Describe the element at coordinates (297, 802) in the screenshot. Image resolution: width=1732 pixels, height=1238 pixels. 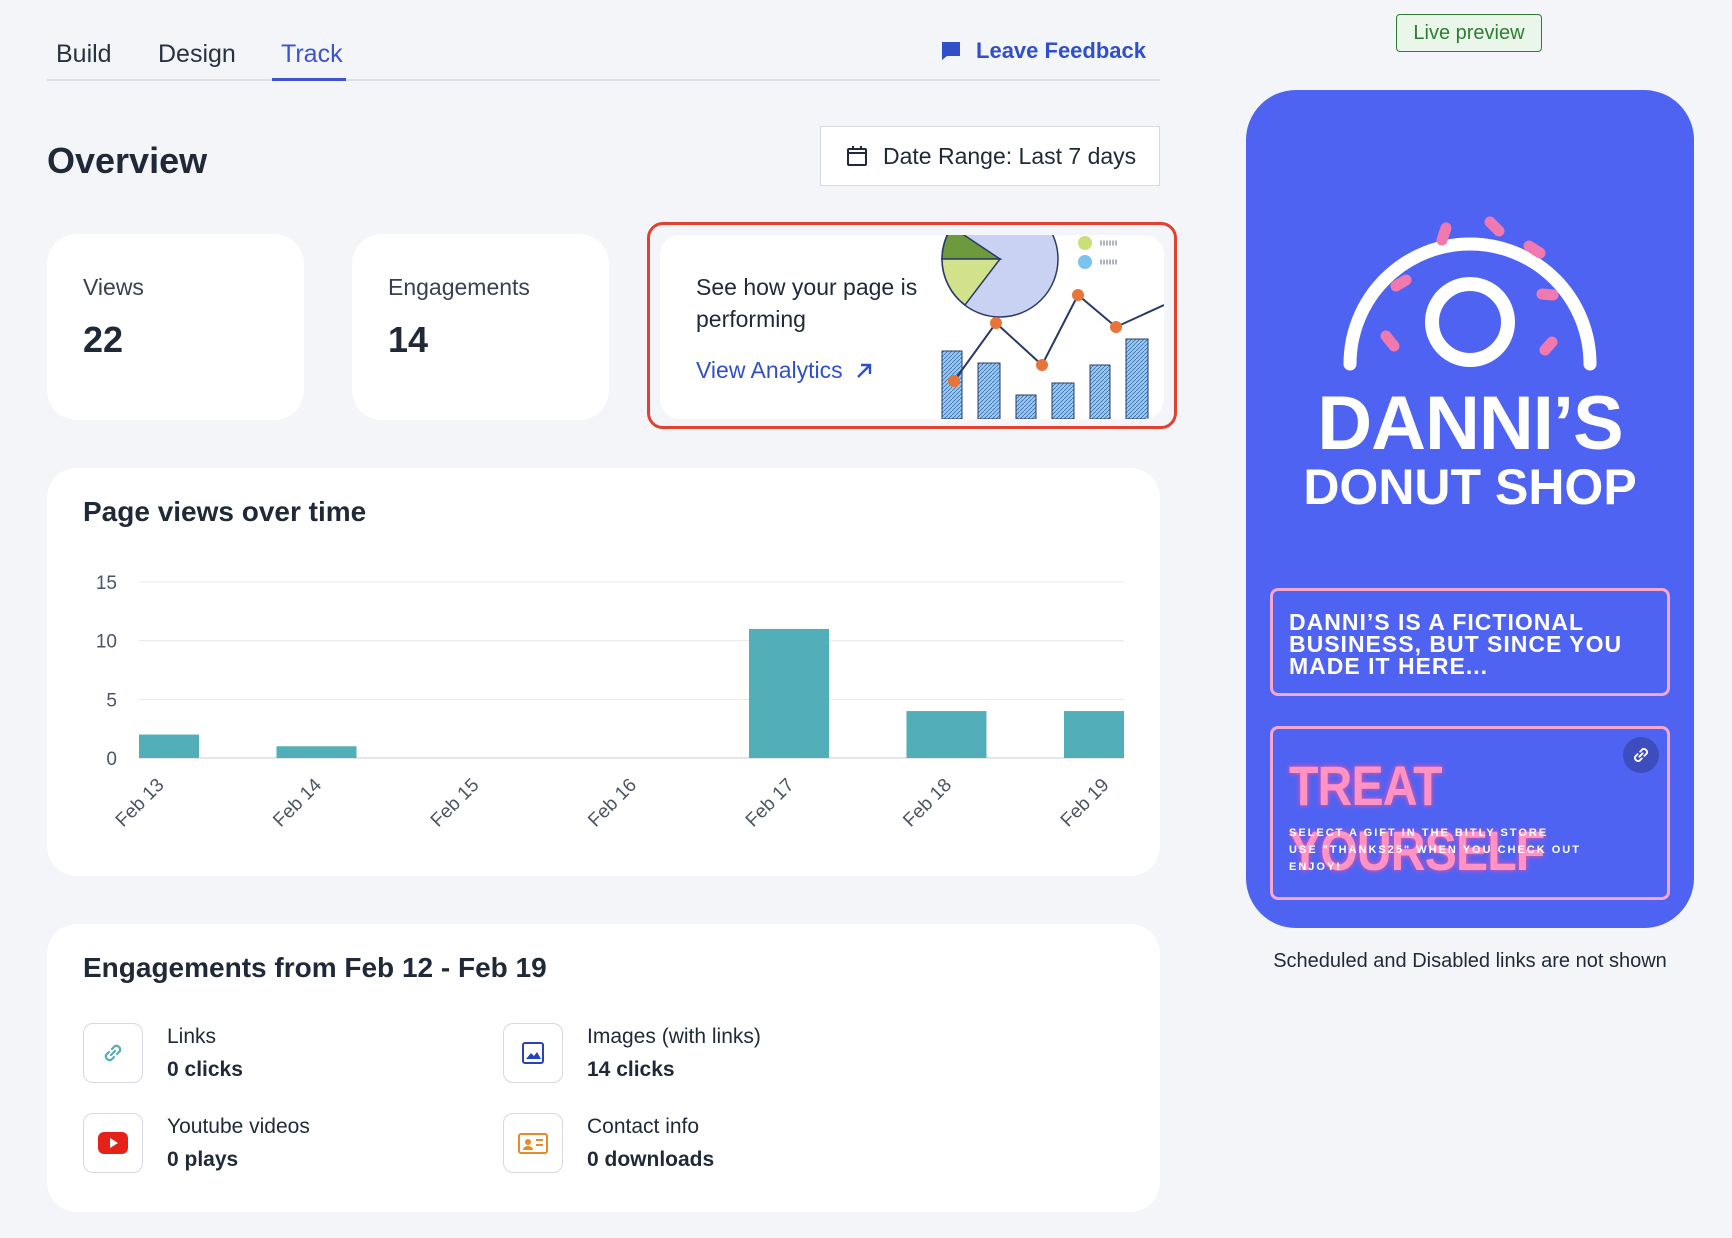
I see `x-tick-label: Feb 14` at that location.